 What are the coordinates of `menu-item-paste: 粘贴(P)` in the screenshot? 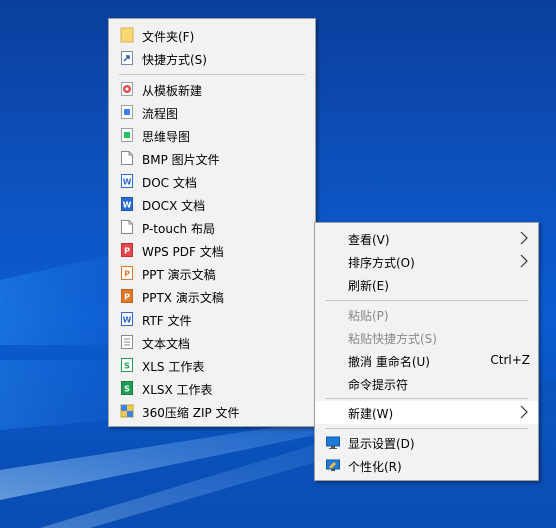 It's located at (426, 314).